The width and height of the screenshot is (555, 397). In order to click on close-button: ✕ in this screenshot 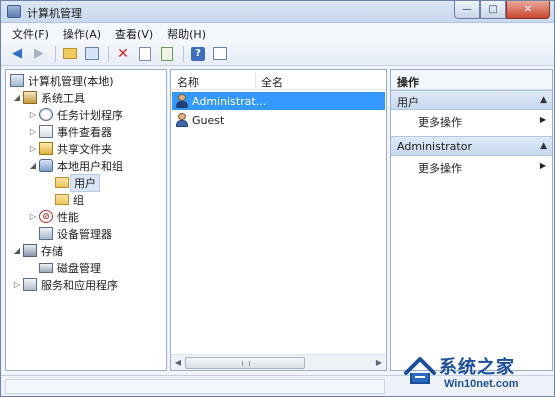, I will do `click(528, 10)`.